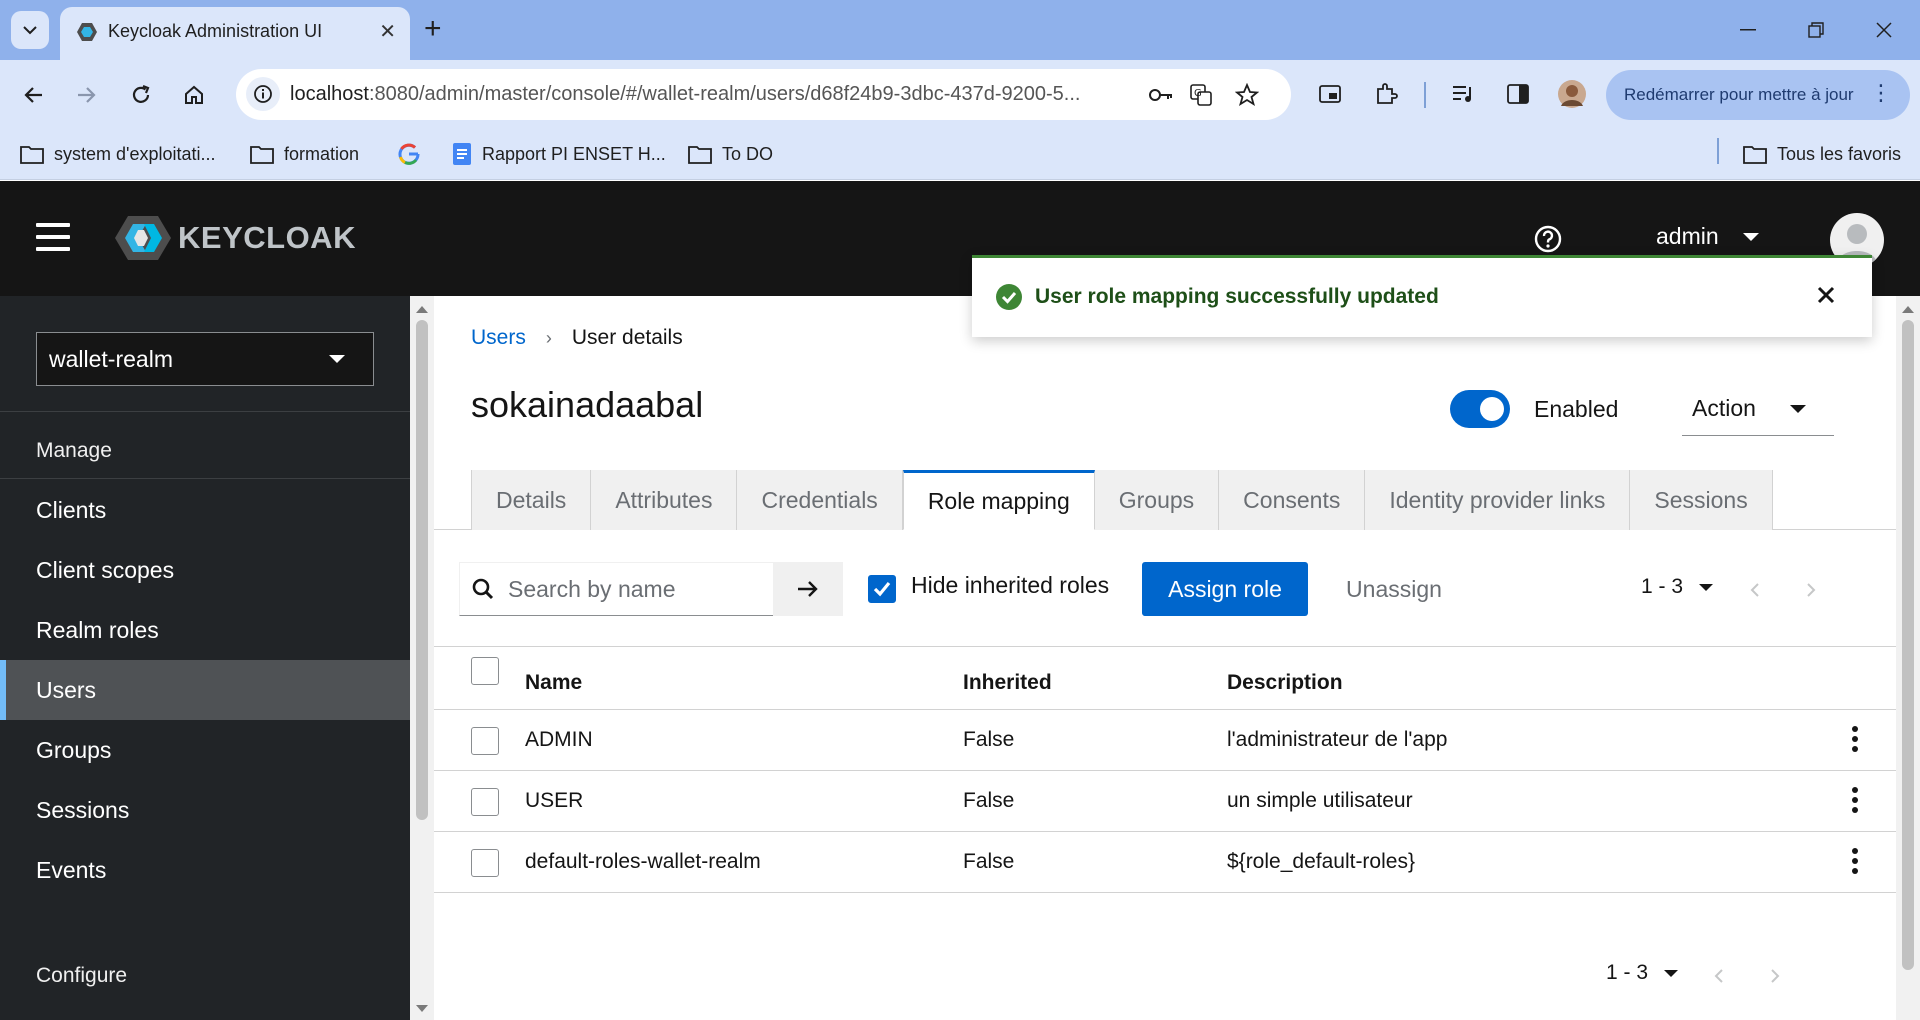 This screenshot has width=1920, height=1020. What do you see at coordinates (433, 29) in the screenshot?
I see `new-tab-button: +` at bounding box center [433, 29].